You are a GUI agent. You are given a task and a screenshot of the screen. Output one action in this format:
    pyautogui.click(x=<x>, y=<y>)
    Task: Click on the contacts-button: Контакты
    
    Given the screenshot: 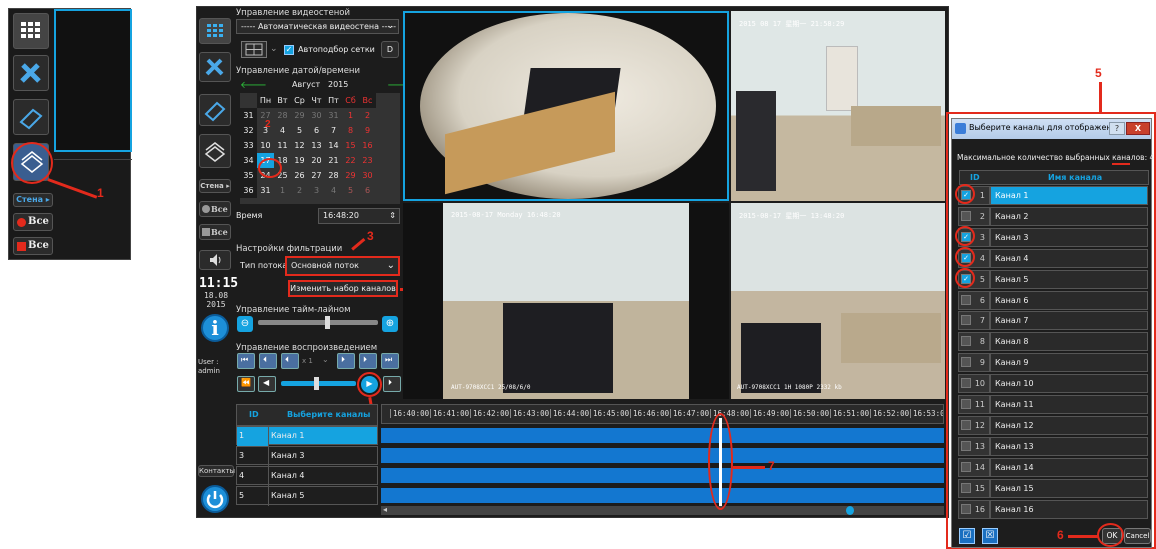 What is the action you would take?
    pyautogui.click(x=216, y=471)
    